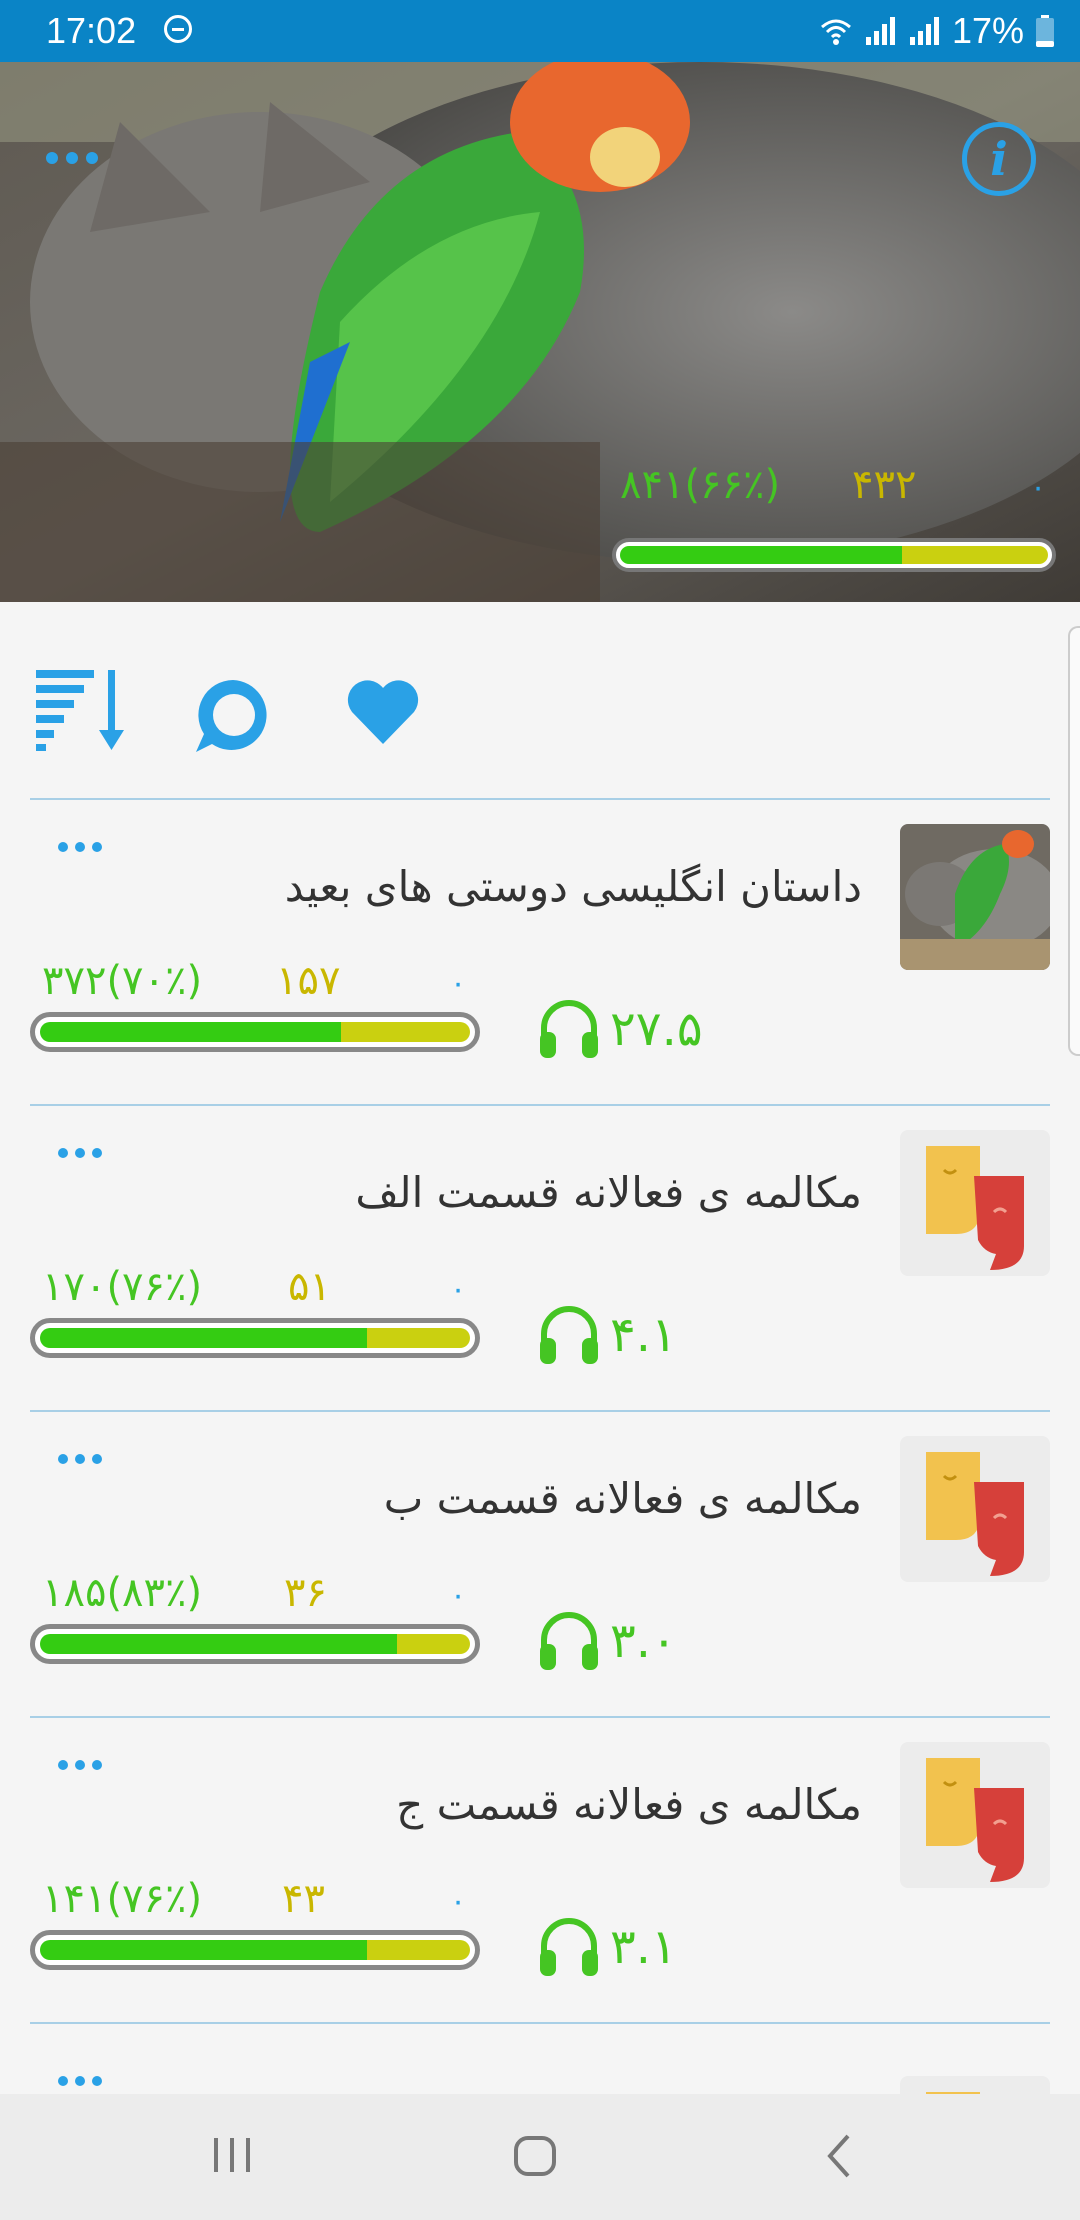 The height and width of the screenshot is (2220, 1080). Describe the element at coordinates (975, 555) in the screenshot. I see `hero-progress-rest` at that location.